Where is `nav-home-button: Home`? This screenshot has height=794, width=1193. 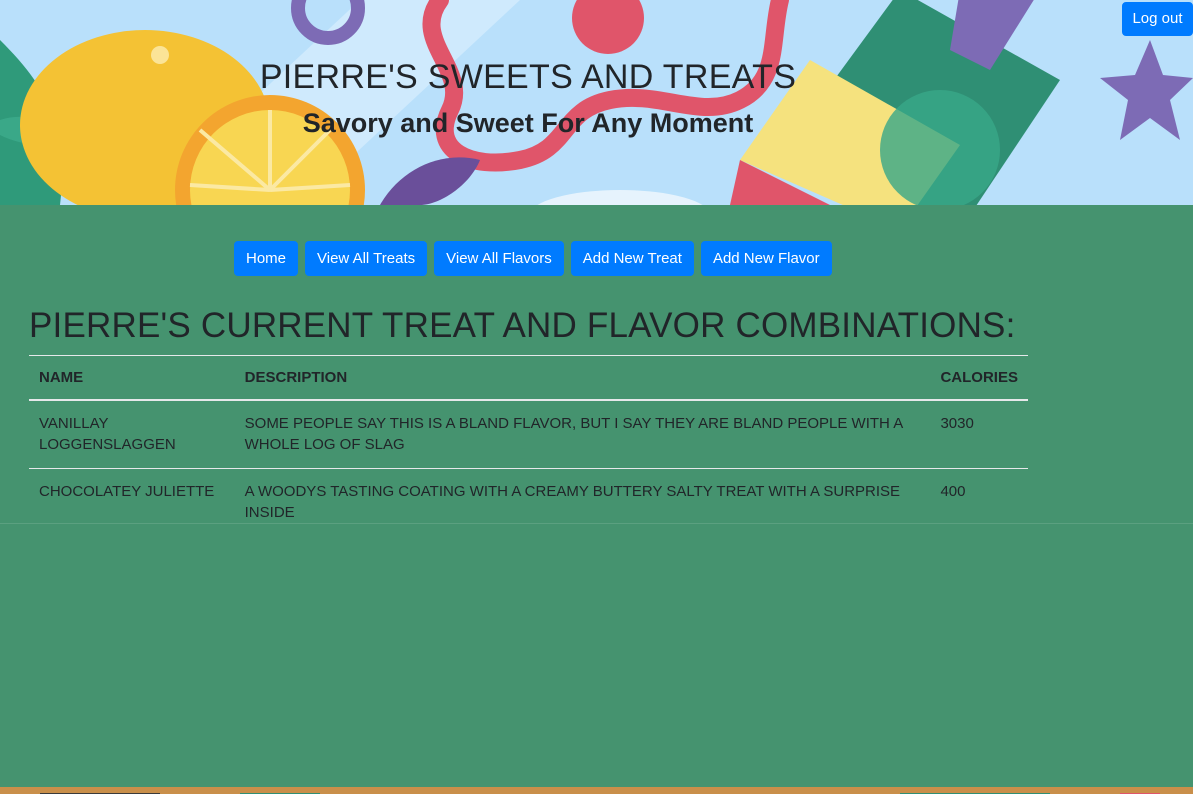
nav-home-button: Home is located at coordinates (266, 258).